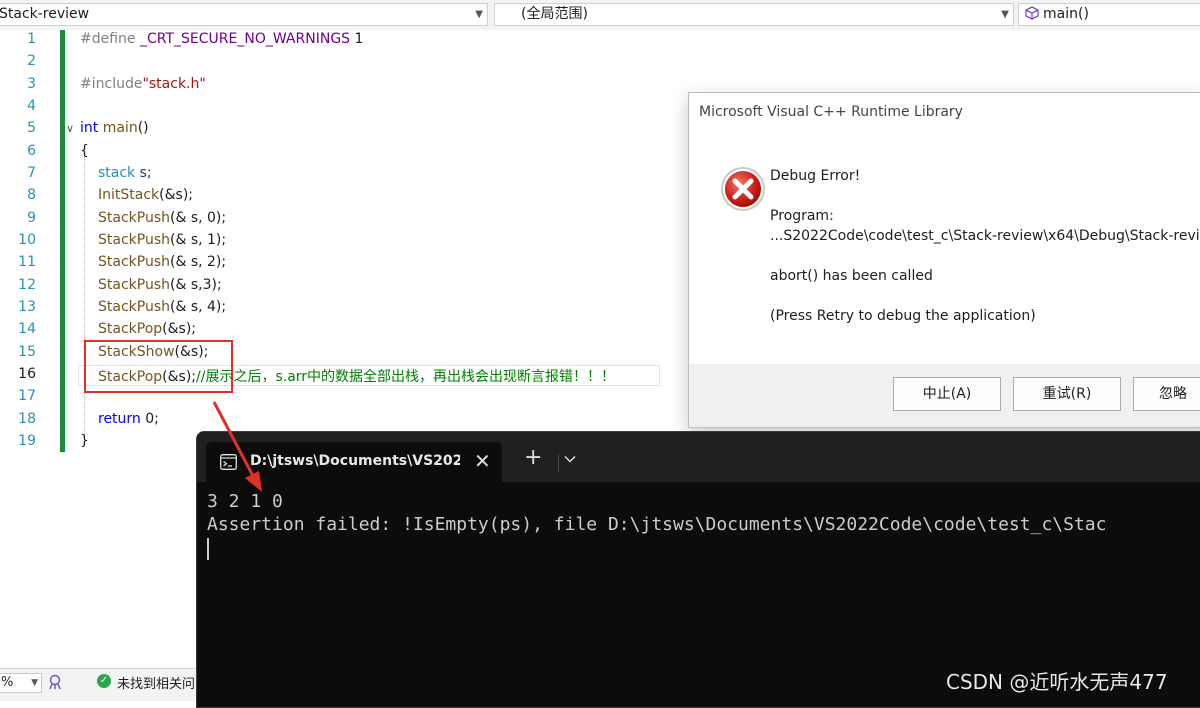 This screenshot has height=708, width=1200. I want to click on line-number: 8, so click(31, 195).